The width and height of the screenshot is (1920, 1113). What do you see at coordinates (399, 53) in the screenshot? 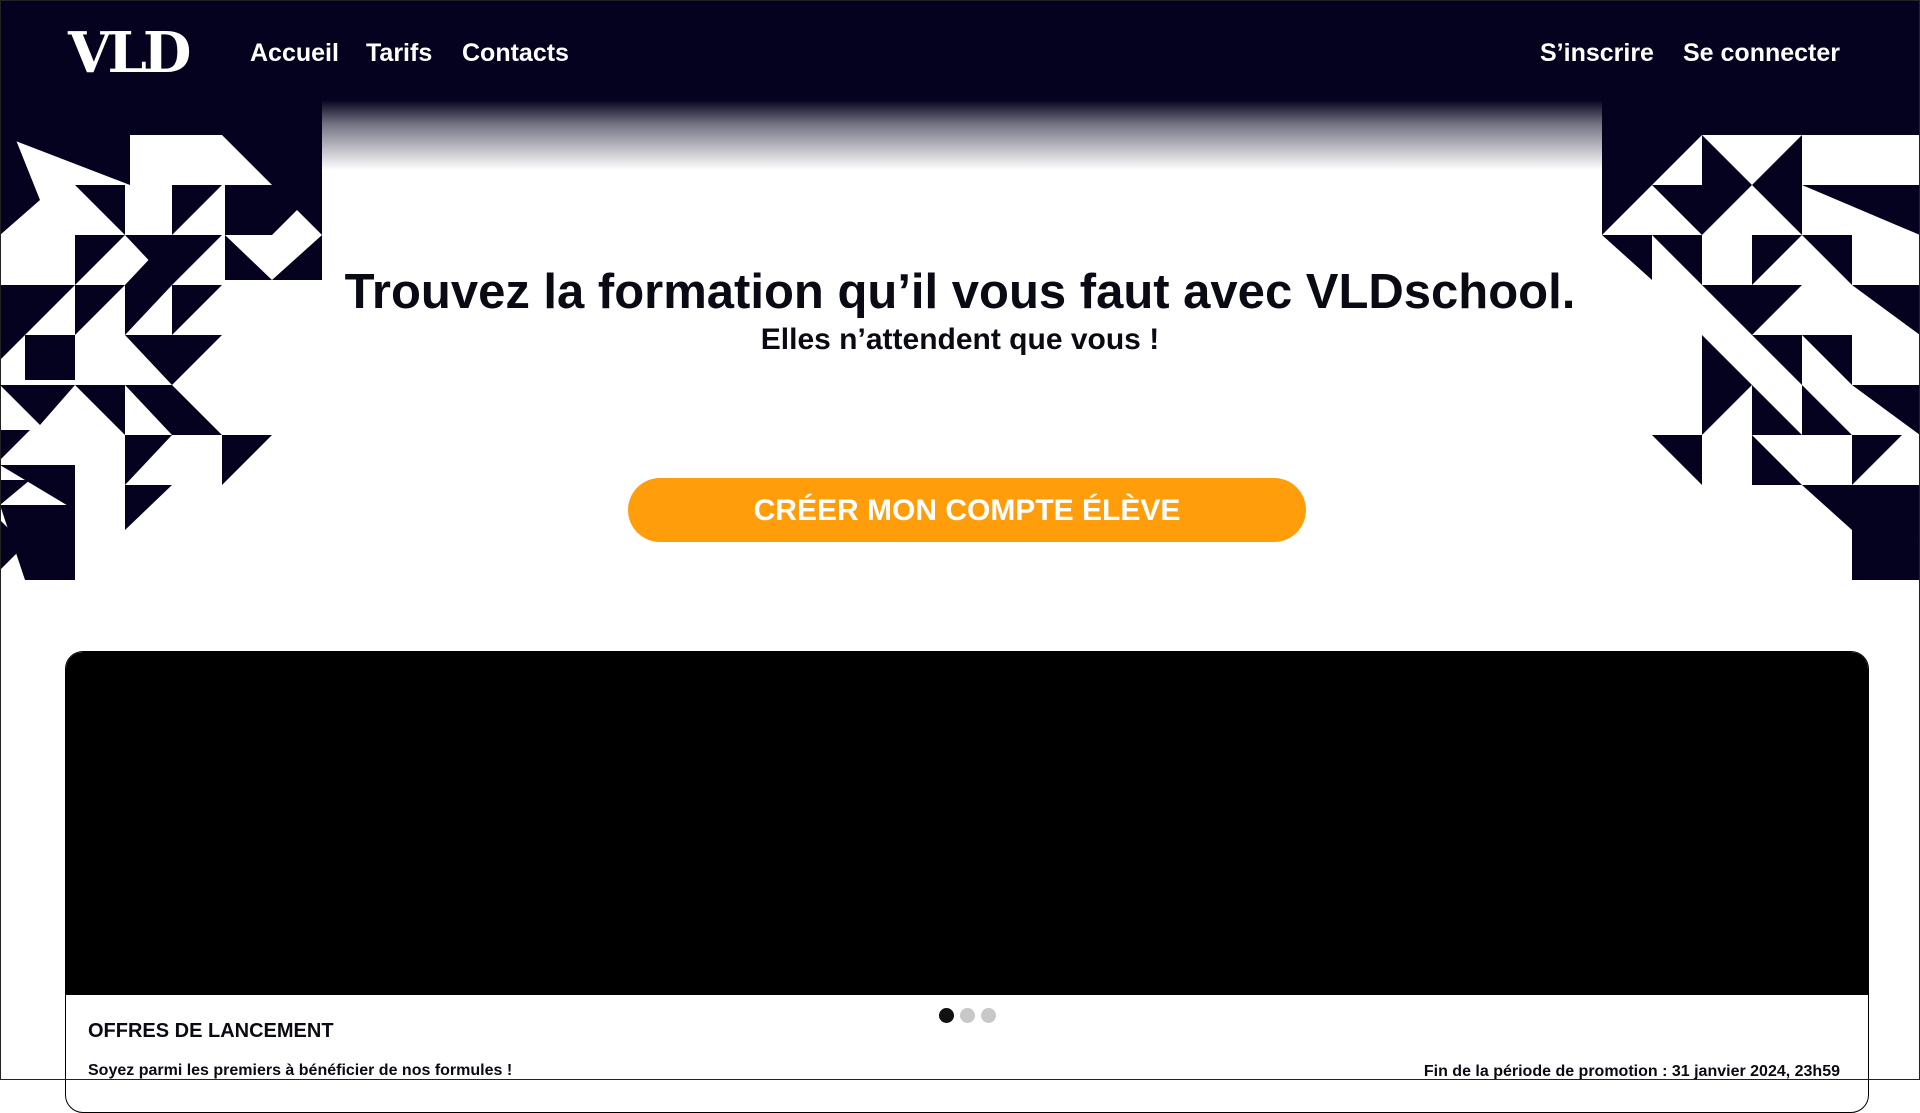
I see `nav-link-tarifs: Tarifs` at bounding box center [399, 53].